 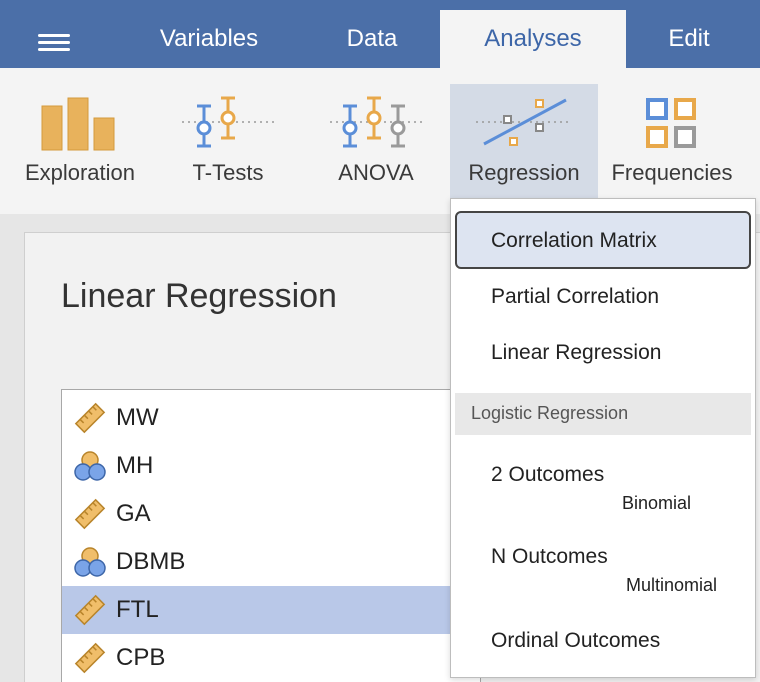 What do you see at coordinates (272, 610) in the screenshot?
I see `variable-row-selected: FTL` at bounding box center [272, 610].